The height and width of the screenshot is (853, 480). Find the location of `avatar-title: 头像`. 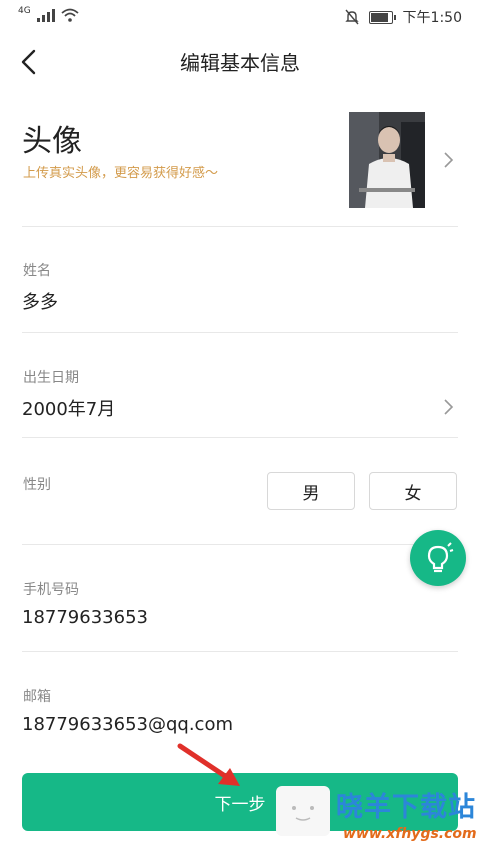

avatar-title: 头像 is located at coordinates (52, 141).